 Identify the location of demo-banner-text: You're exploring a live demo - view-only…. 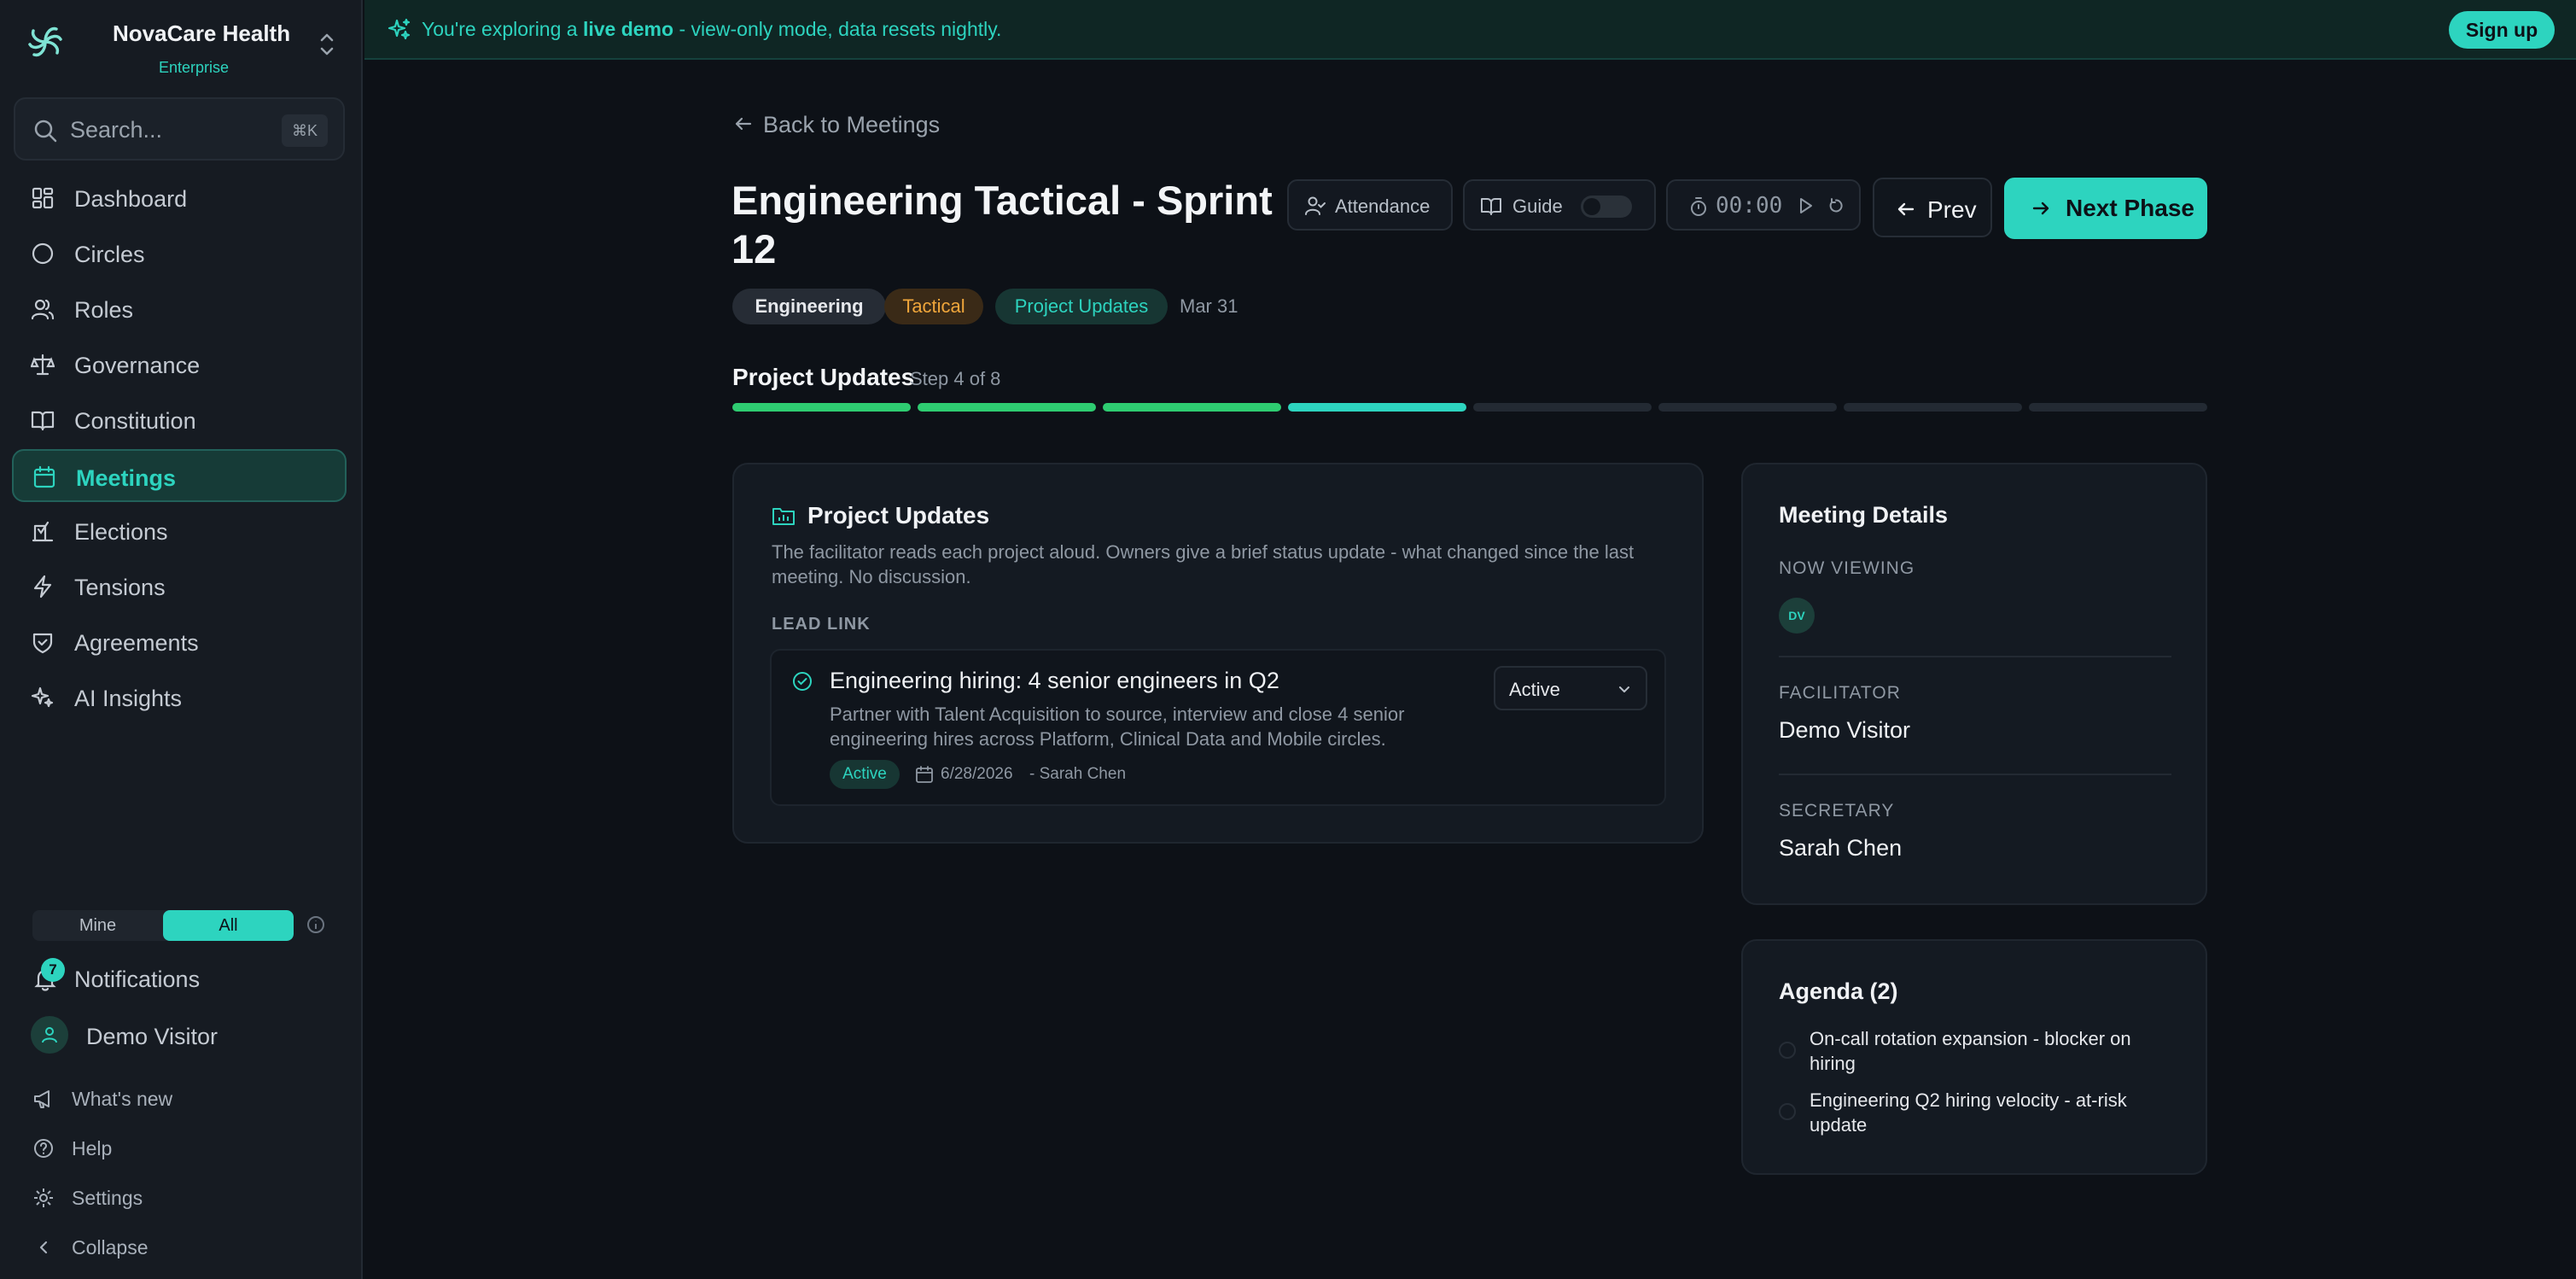
(711, 29).